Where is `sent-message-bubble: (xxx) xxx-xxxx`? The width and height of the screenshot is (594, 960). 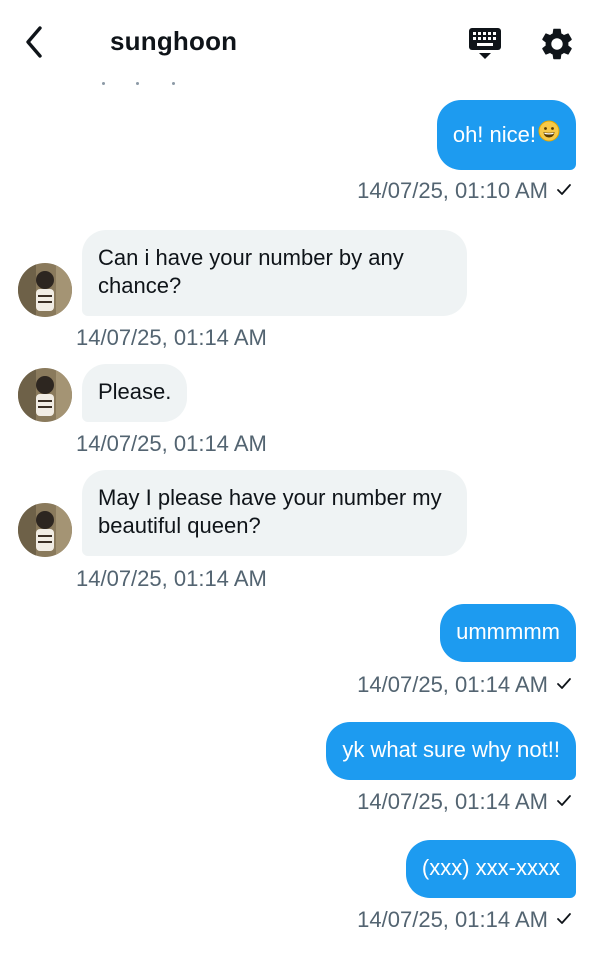
sent-message-bubble: (xxx) xxx-xxxx is located at coordinates (490, 869).